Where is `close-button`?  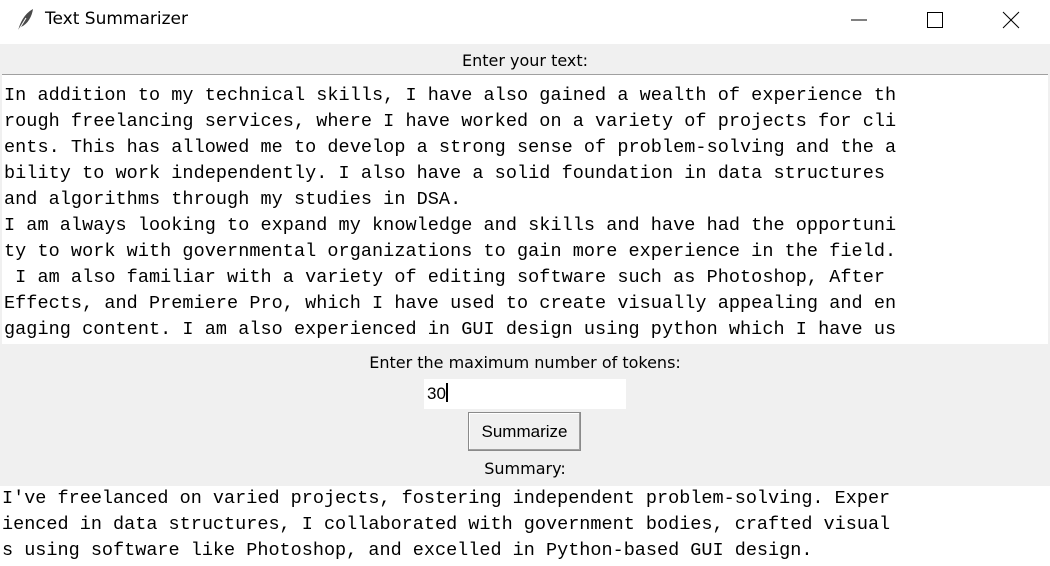 close-button is located at coordinates (1011, 20).